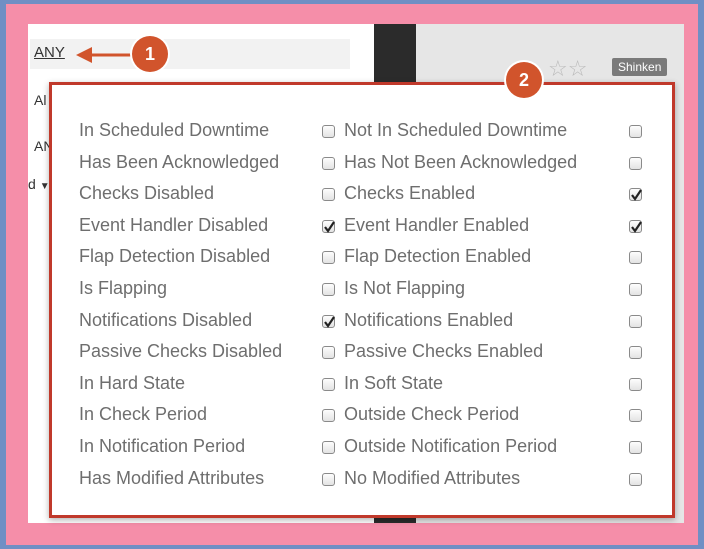 The image size is (704, 549). Describe the element at coordinates (147, 193) in the screenshot. I see `filter-label-left: Checks Disabled` at that location.